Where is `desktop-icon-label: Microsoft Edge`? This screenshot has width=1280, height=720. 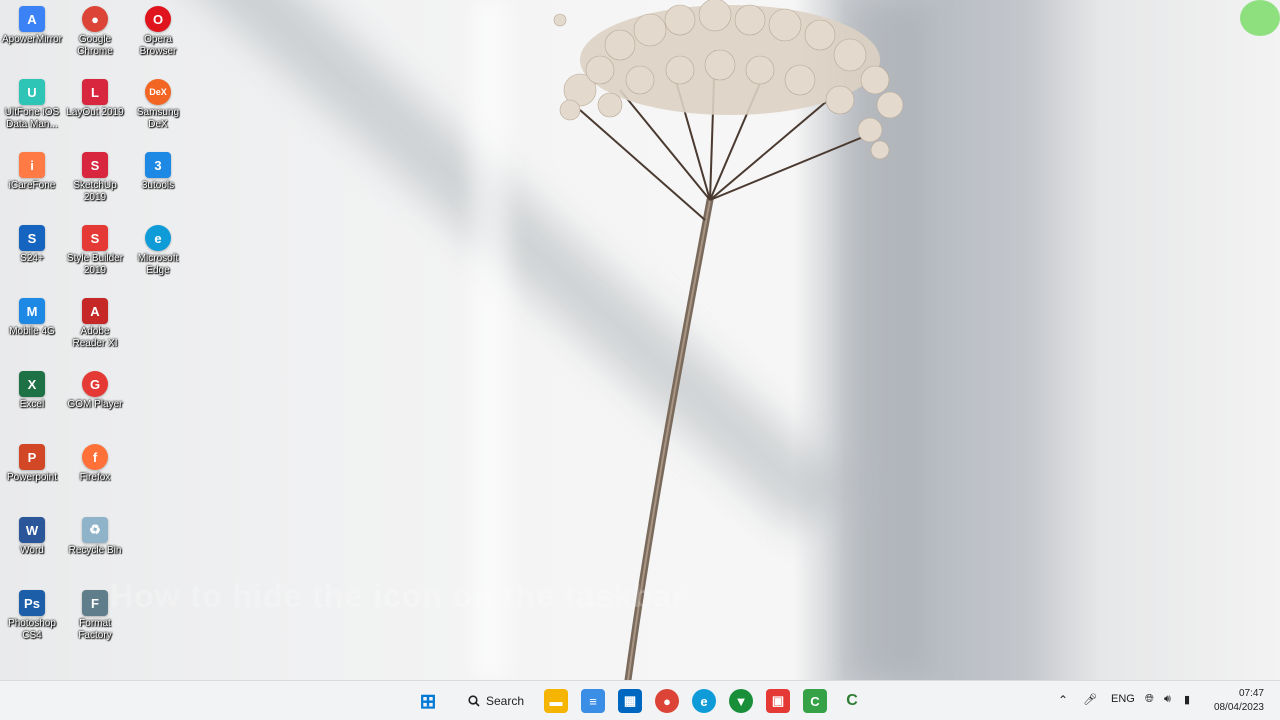 desktop-icon-label: Microsoft Edge is located at coordinates (158, 264).